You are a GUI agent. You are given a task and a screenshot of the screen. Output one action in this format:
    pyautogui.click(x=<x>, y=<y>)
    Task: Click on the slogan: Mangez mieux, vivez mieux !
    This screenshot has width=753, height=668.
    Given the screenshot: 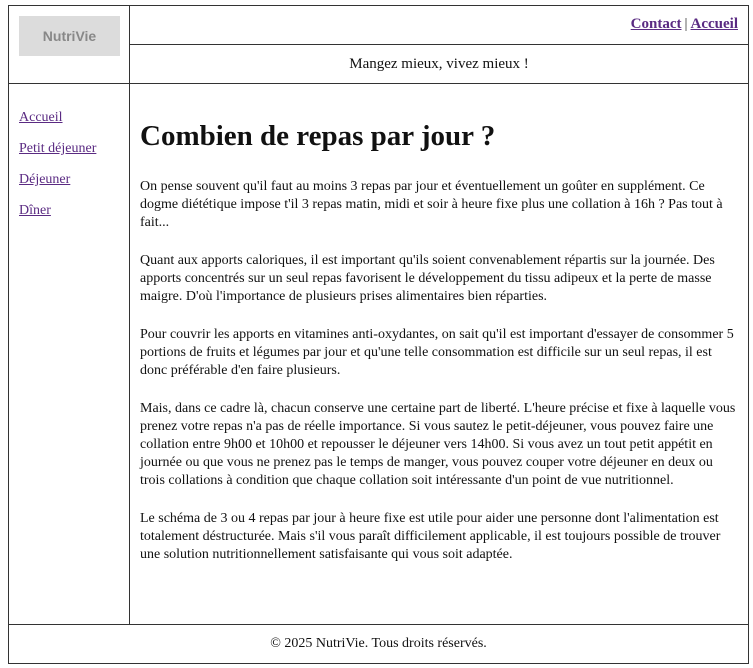 What is the action you would take?
    pyautogui.click(x=439, y=64)
    